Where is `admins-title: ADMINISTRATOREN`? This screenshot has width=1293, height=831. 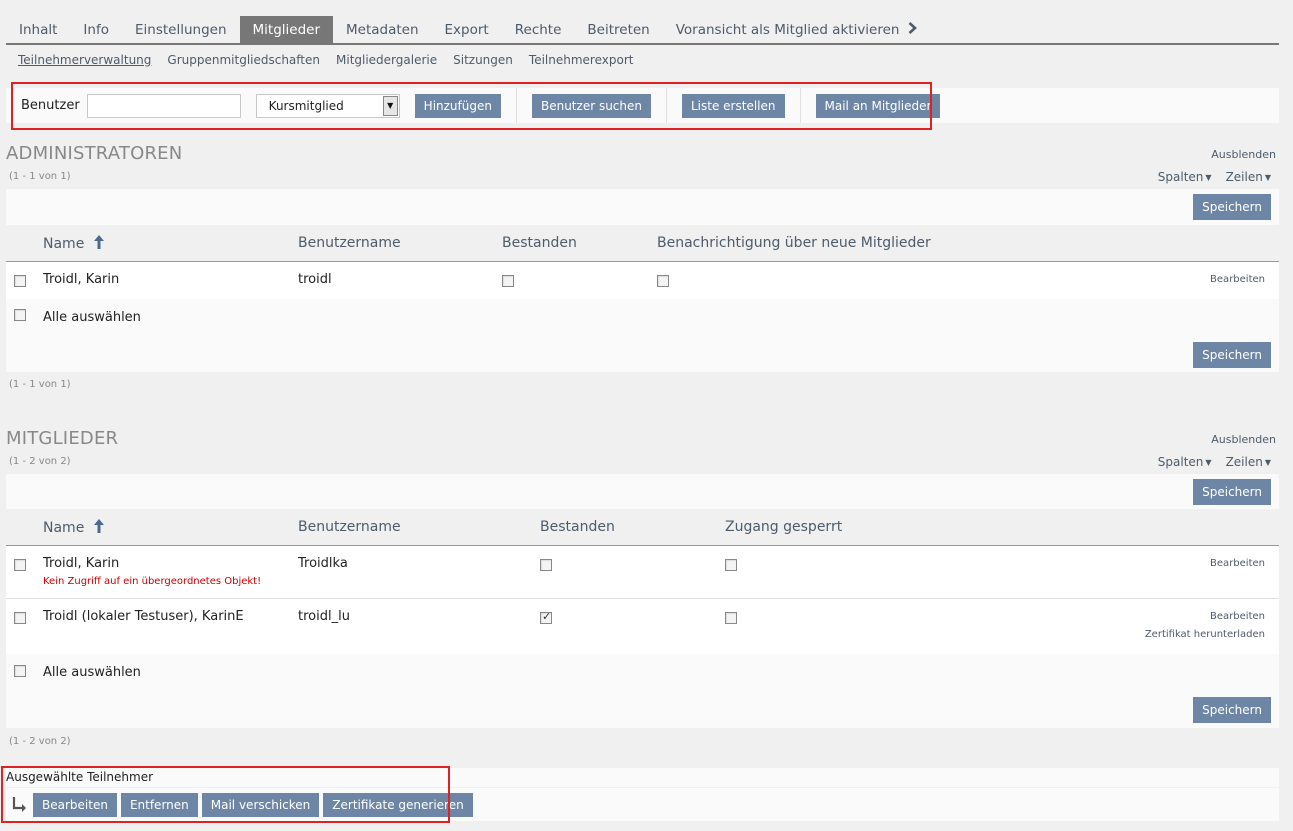
admins-title: ADMINISTRATOREN is located at coordinates (94, 153).